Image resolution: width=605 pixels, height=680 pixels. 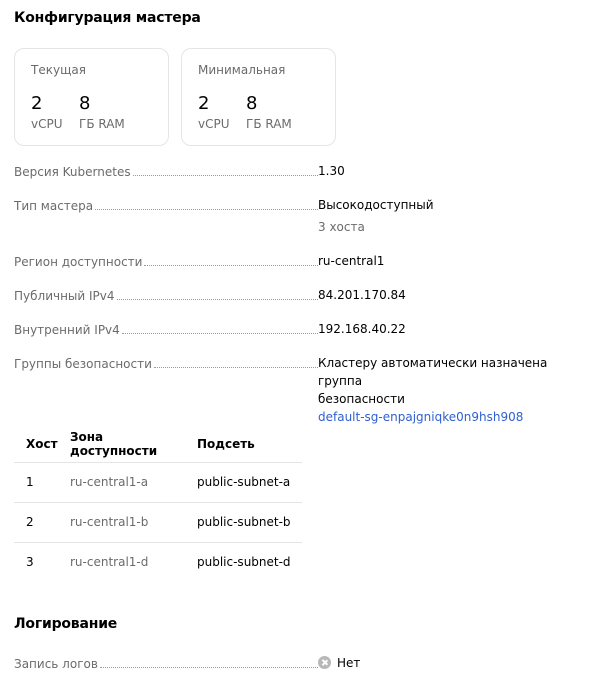 What do you see at coordinates (56, 664) in the screenshot?
I see `row-label: Запись логов` at bounding box center [56, 664].